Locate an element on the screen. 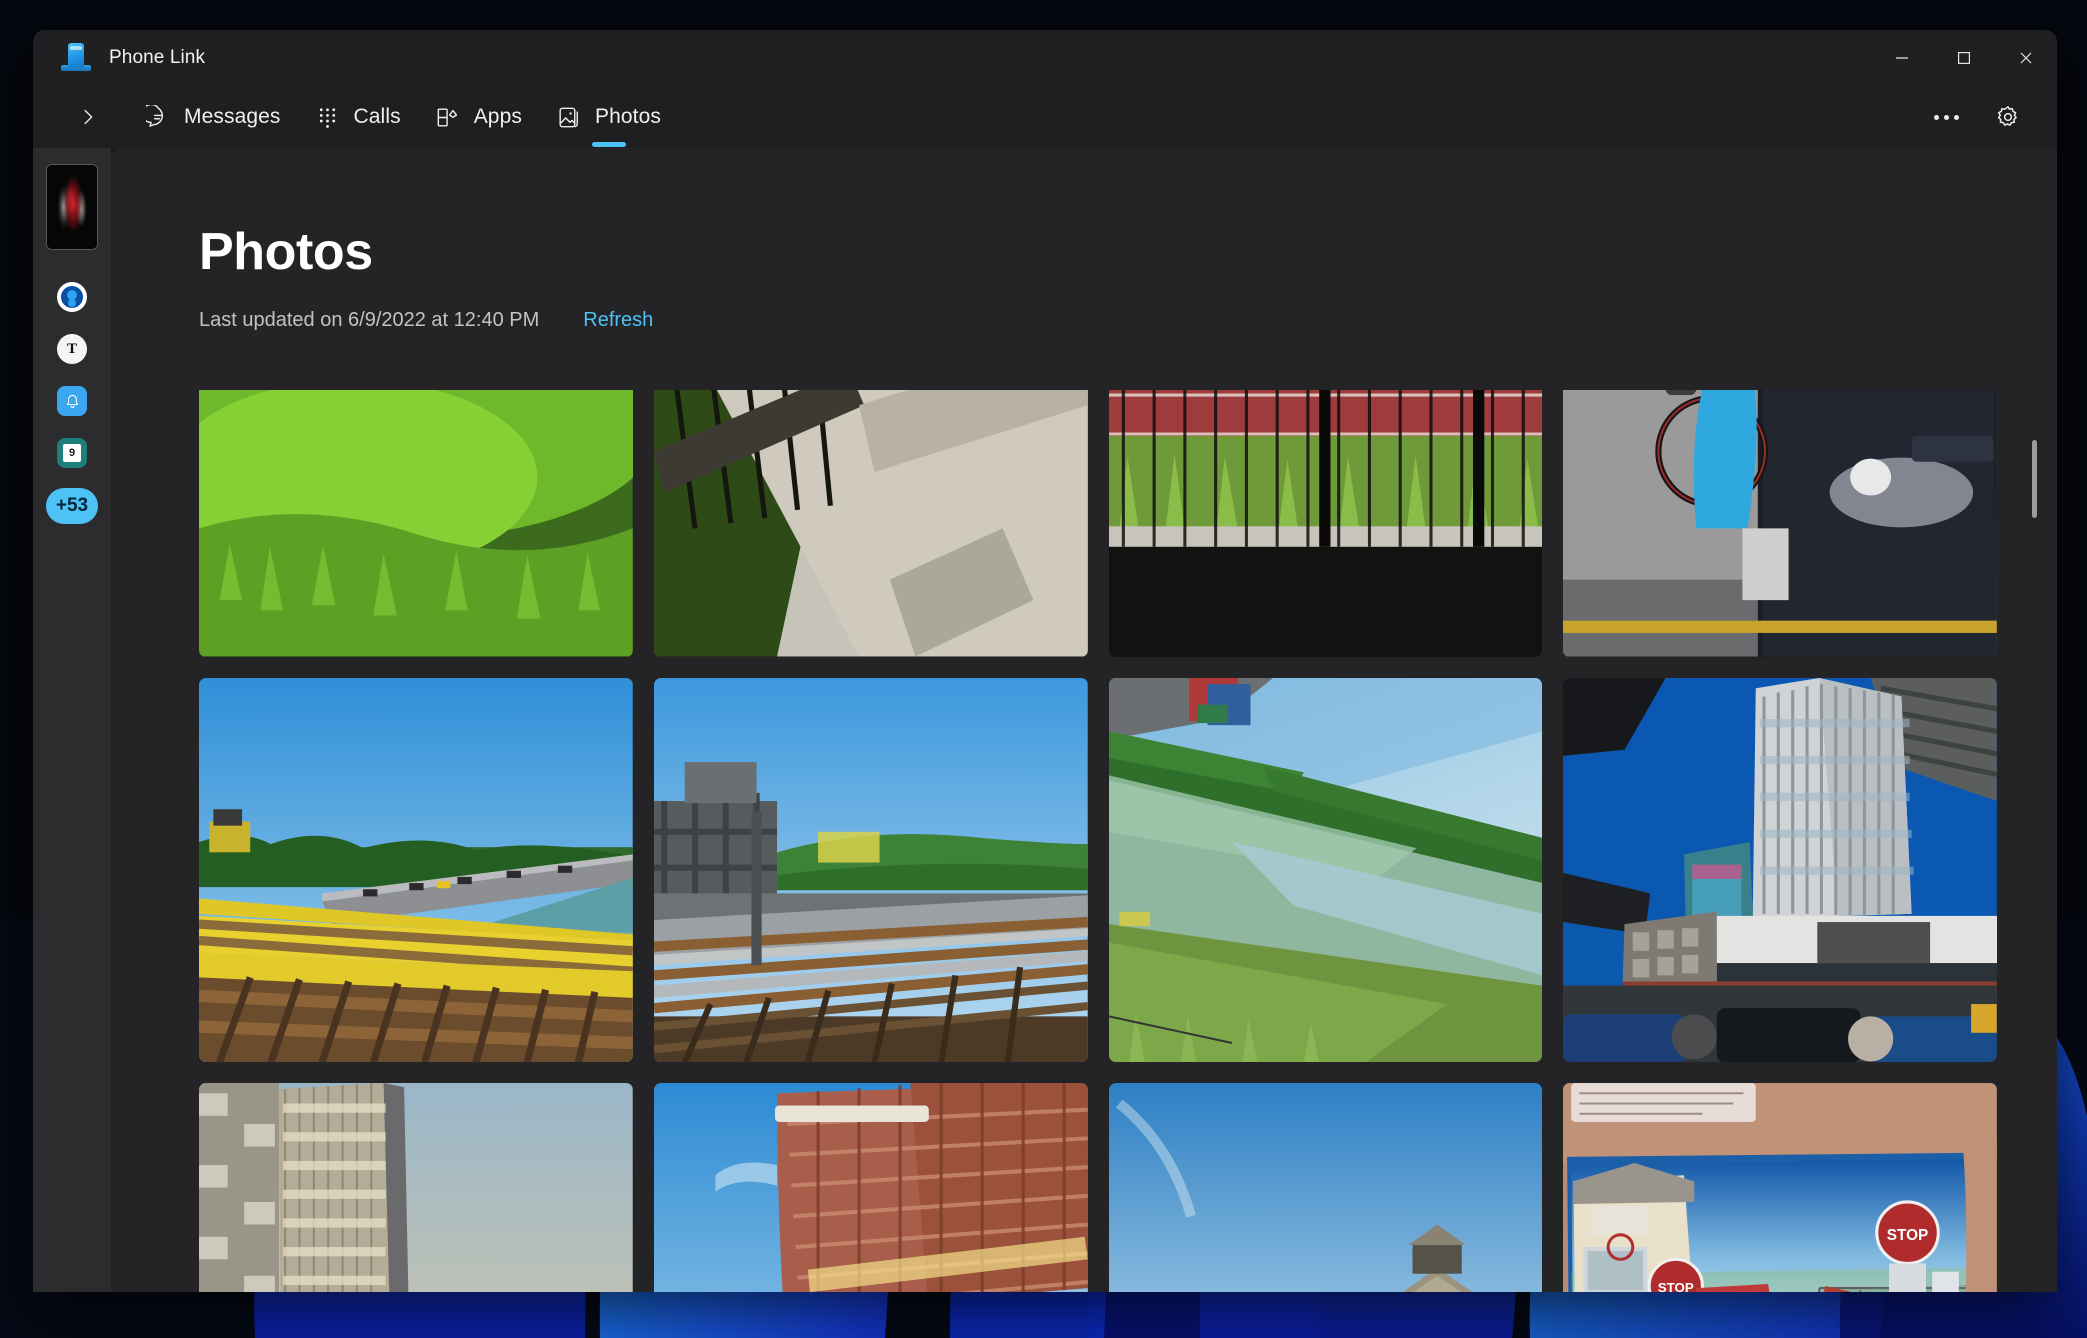  sidebar-app-list: T 9 is located at coordinates (72, 375).